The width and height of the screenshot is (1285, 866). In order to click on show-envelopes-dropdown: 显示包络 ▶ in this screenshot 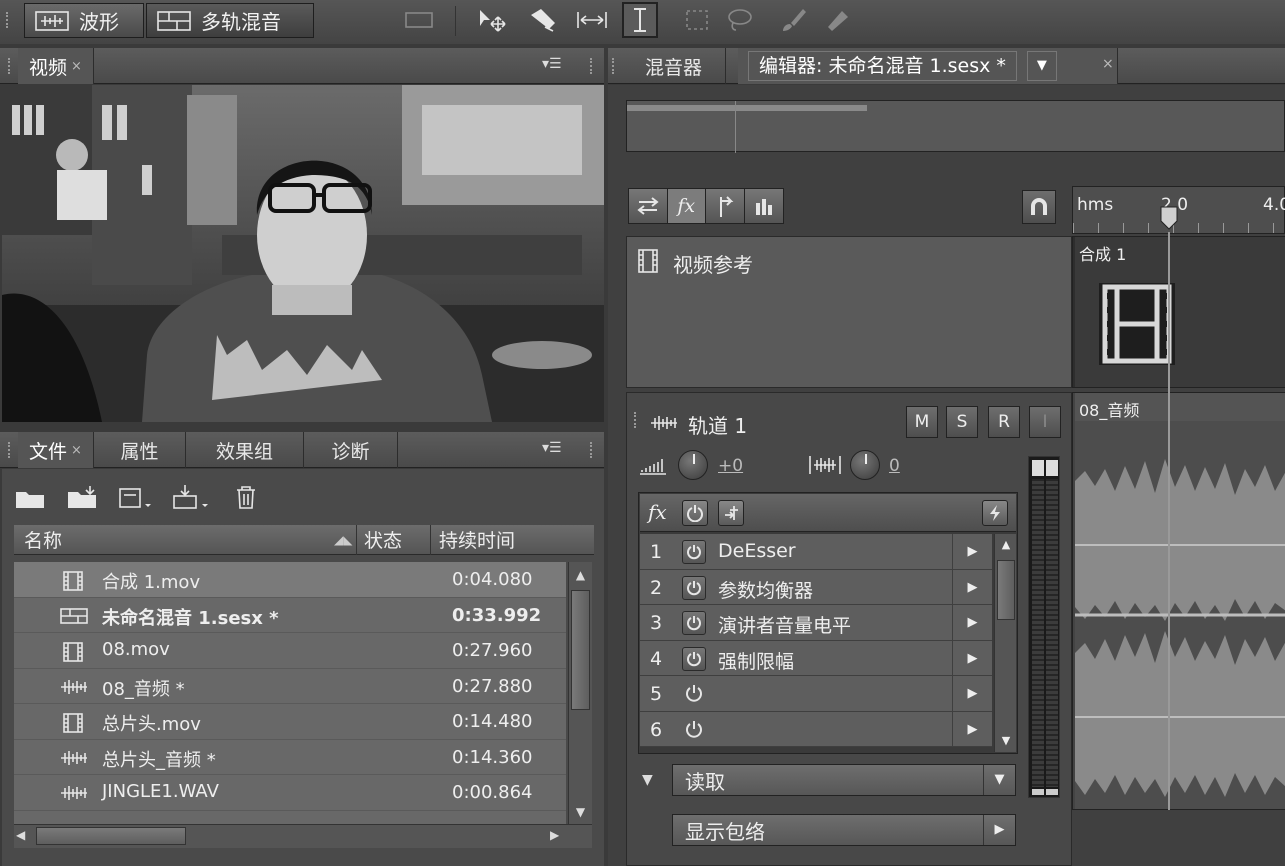, I will do `click(844, 830)`.